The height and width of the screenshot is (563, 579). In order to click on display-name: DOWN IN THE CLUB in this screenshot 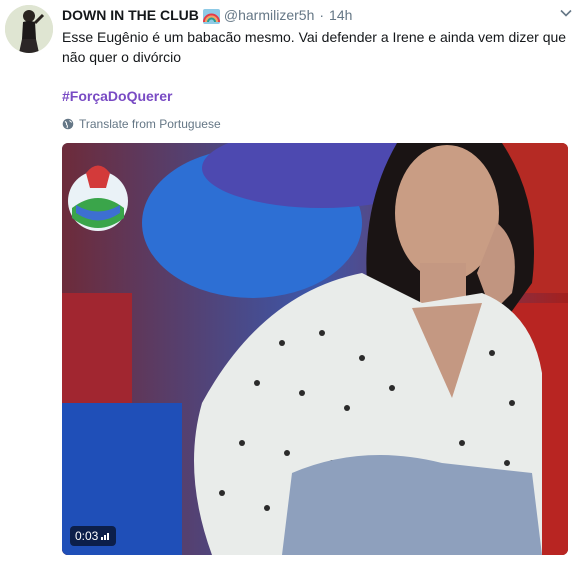, I will do `click(130, 15)`.